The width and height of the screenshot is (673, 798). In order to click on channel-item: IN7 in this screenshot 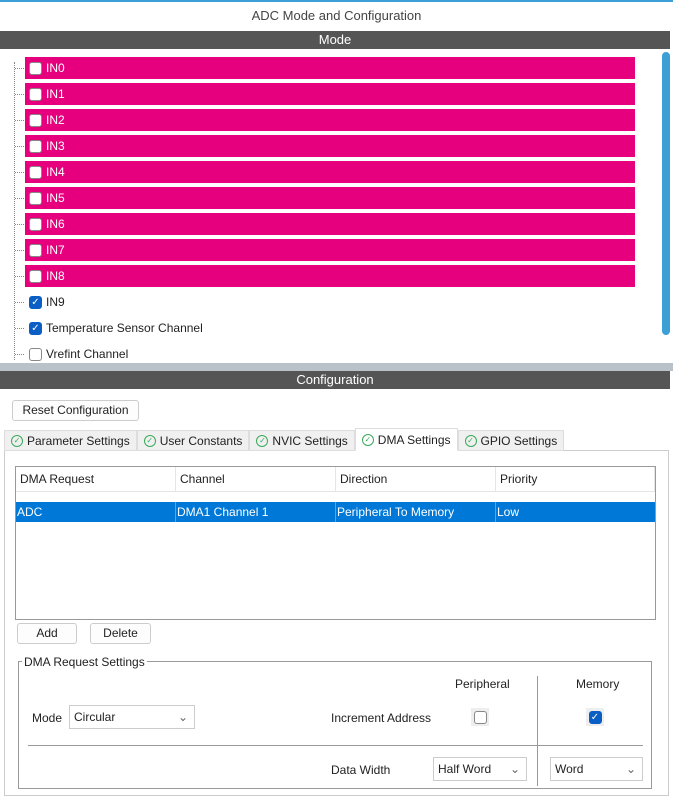, I will do `click(325, 250)`.